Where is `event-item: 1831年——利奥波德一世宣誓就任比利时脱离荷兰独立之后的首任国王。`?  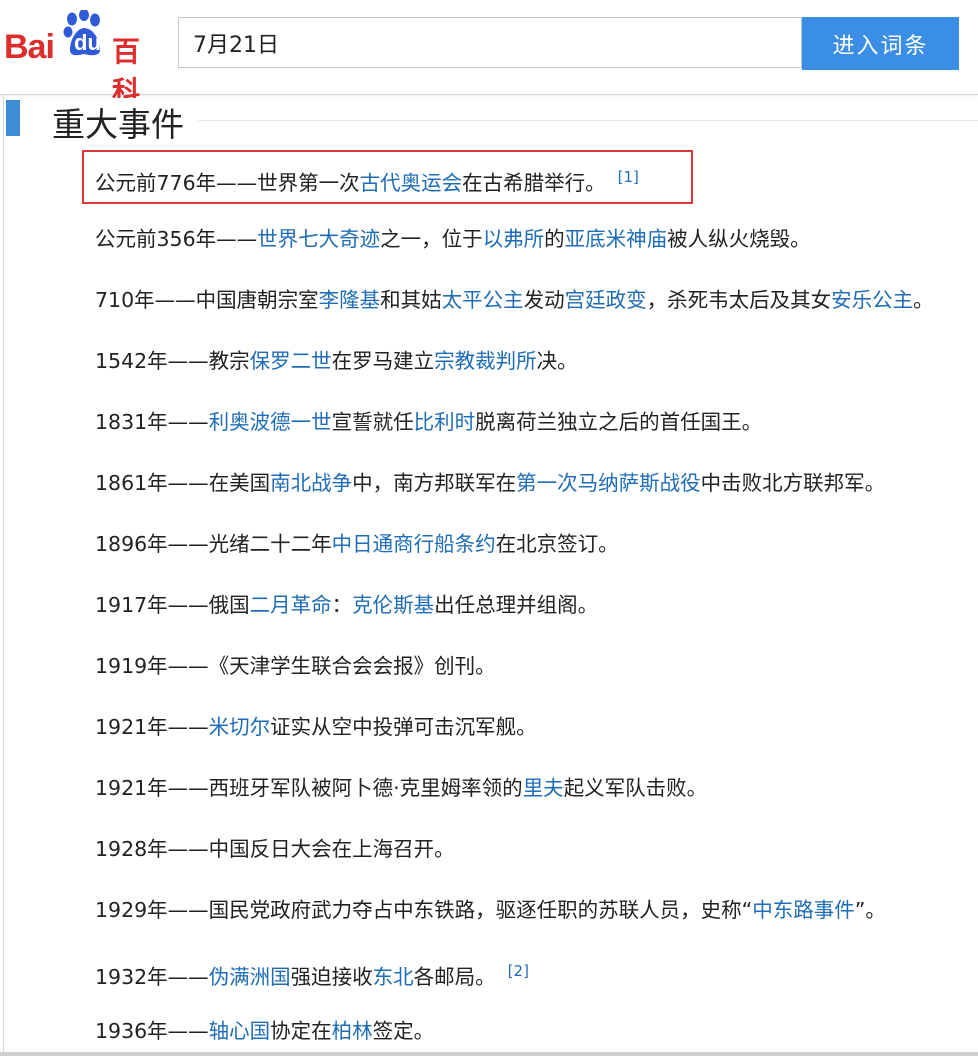
event-item: 1831年——利奥波德一世宣誓就任比利时脱离荷兰独立之后的首任国王。 is located at coordinates (428, 422).